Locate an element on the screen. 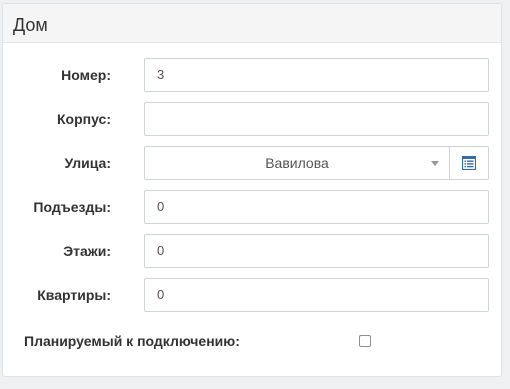 Image resolution: width=510 pixels, height=389 pixels. number-row: Номер: 3 is located at coordinates (252, 75).